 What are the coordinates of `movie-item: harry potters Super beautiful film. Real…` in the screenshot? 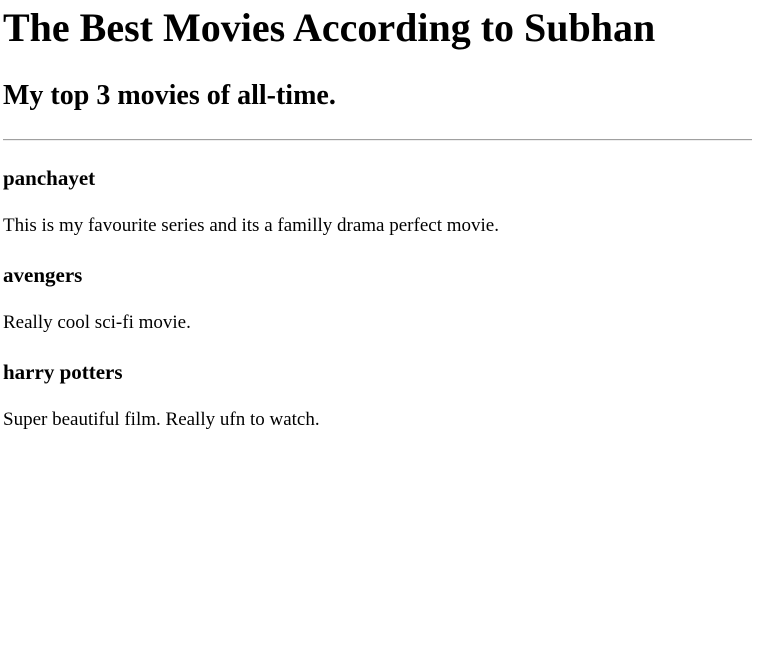 It's located at (377, 395).